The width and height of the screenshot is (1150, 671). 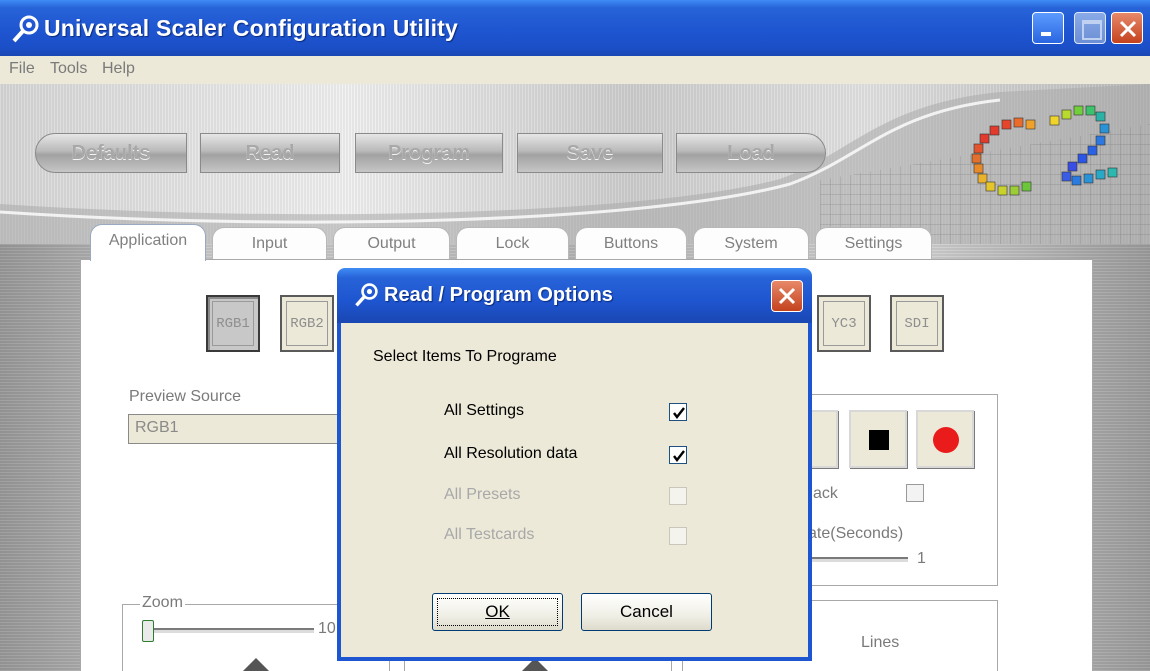 I want to click on tab-settings: Settings, so click(x=873, y=243).